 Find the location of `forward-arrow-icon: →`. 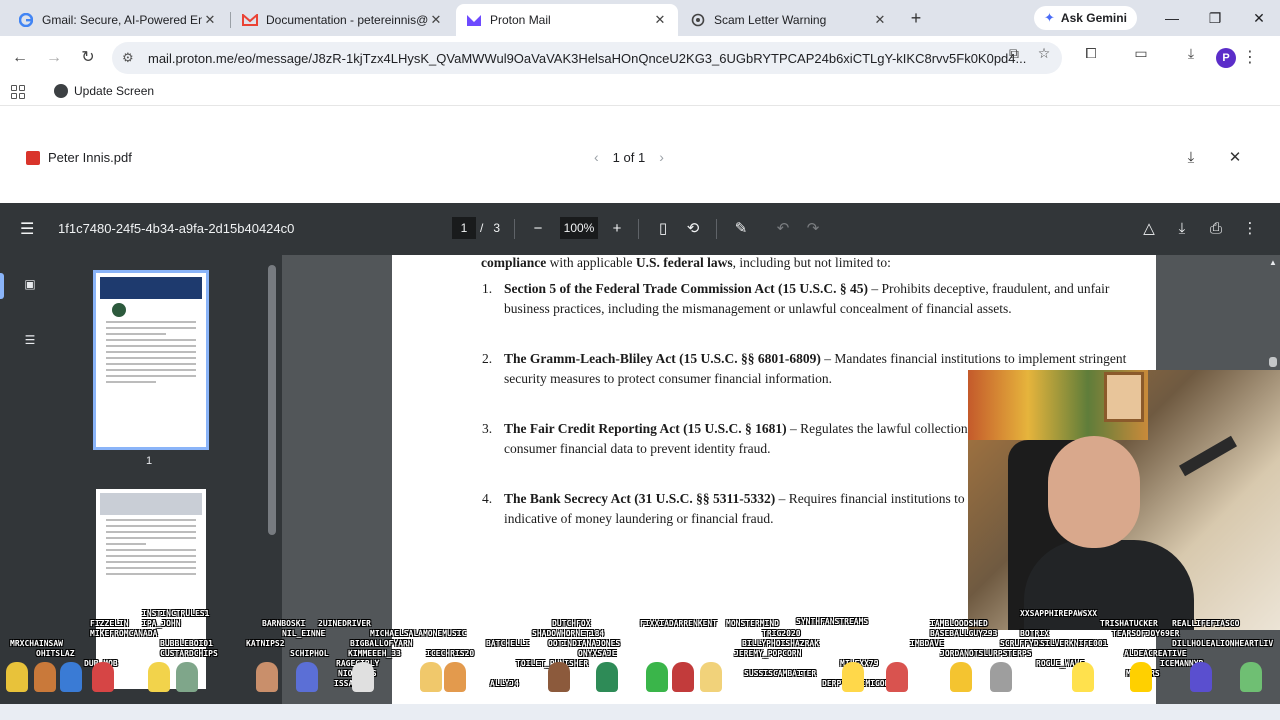

forward-arrow-icon: → is located at coordinates (54, 58).